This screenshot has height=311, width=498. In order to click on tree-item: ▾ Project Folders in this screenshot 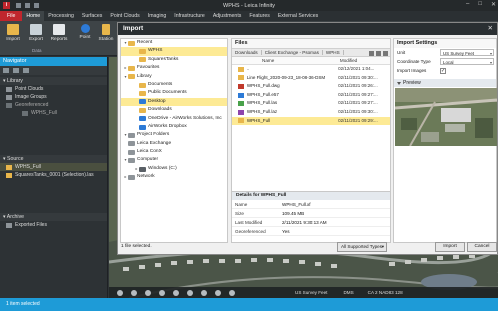, I will do `click(174, 135)`.